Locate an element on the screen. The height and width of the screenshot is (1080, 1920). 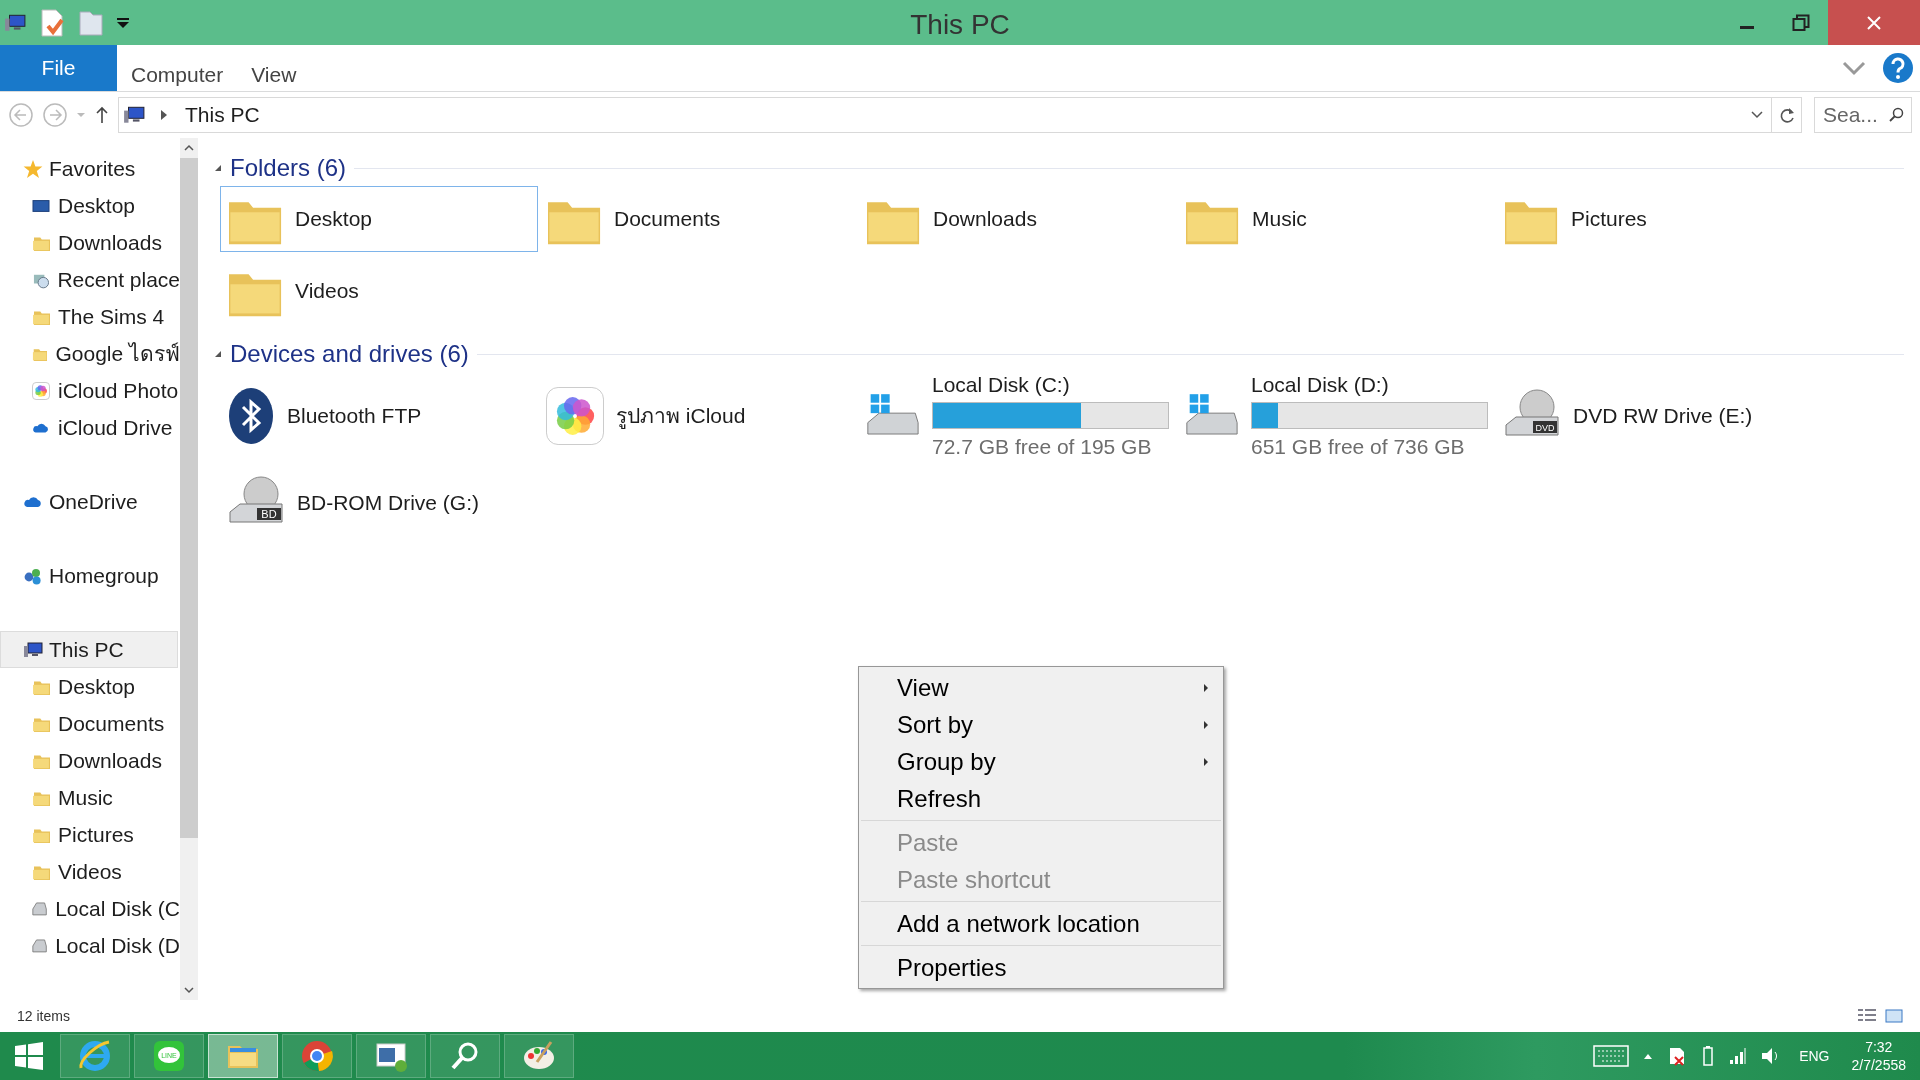
sidebar-item: Pictures is located at coordinates (90, 834).